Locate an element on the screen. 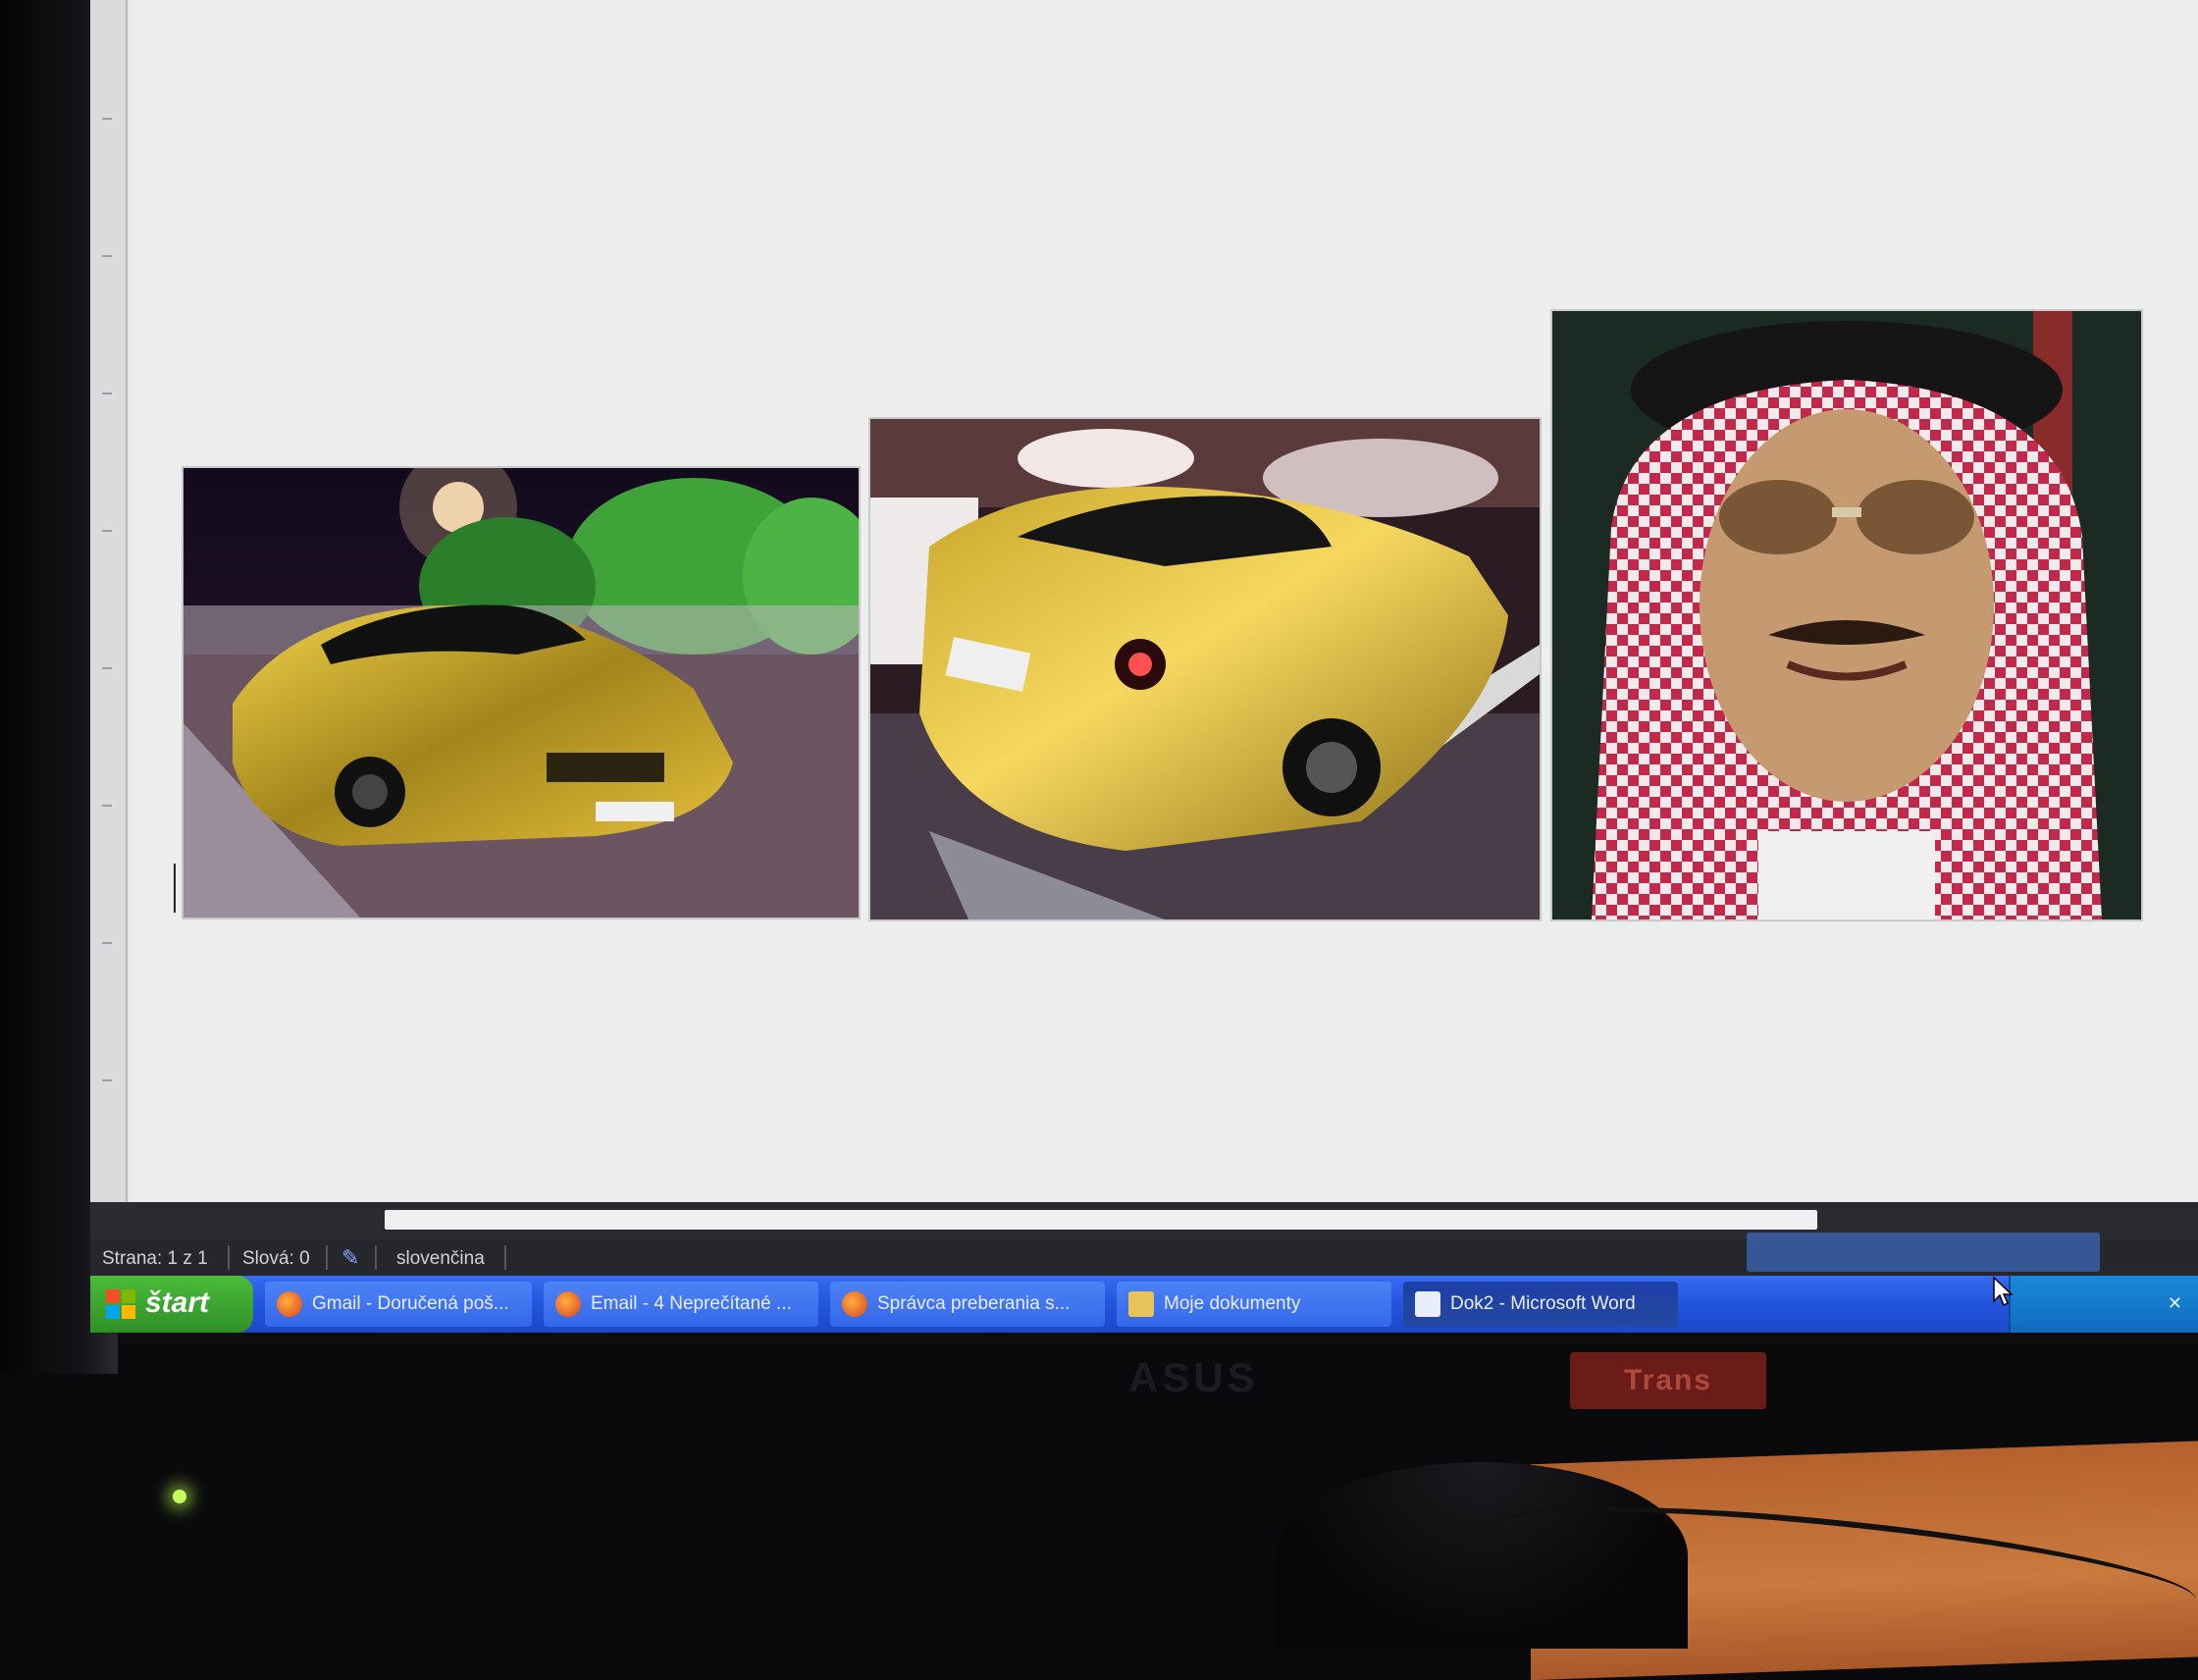 This screenshot has height=1680, width=2198. portrait-image is located at coordinates (1846, 615).